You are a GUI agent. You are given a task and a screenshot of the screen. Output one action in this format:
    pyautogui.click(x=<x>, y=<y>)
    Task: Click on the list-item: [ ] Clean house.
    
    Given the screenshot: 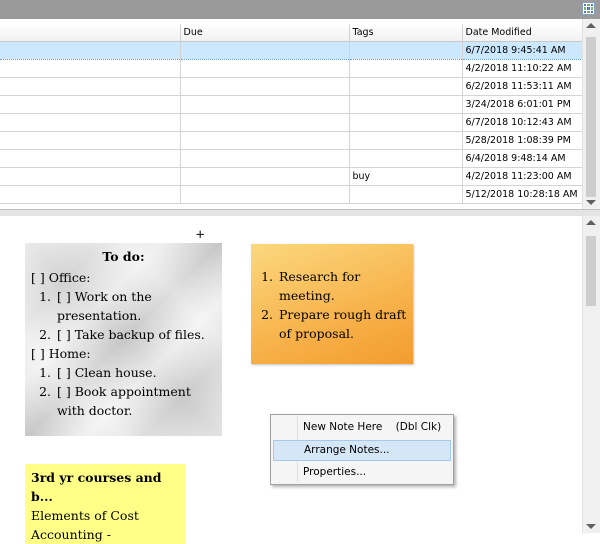 What is the action you would take?
    pyautogui.click(x=135, y=372)
    